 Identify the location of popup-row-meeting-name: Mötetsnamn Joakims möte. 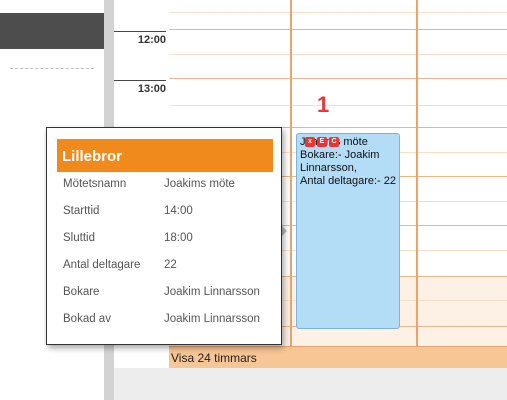
(168, 186).